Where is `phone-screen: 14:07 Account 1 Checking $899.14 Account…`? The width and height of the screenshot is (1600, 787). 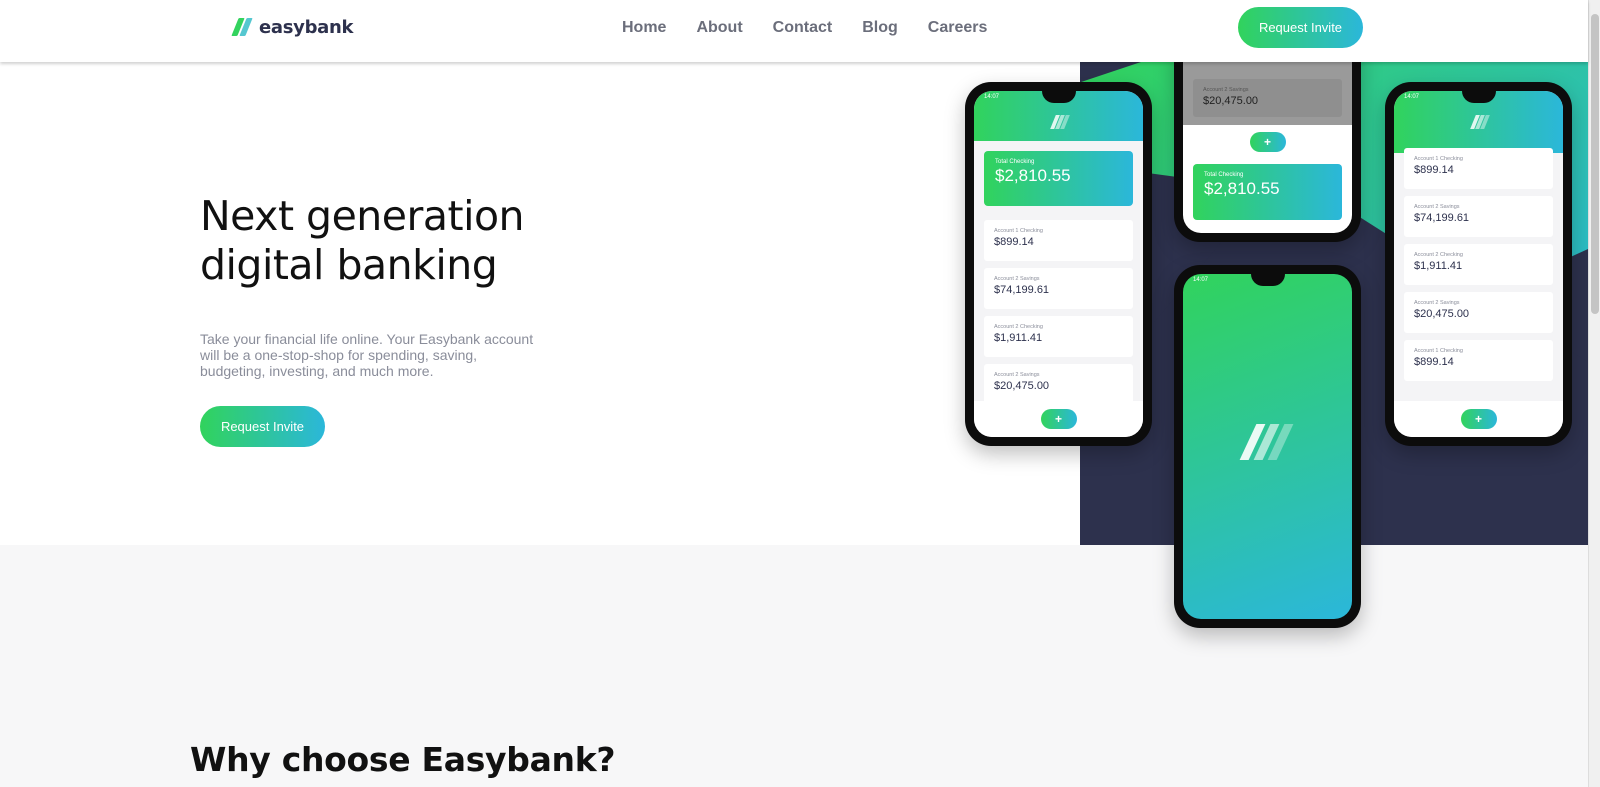 phone-screen: 14:07 Account 1 Checking $899.14 Account… is located at coordinates (1478, 264).